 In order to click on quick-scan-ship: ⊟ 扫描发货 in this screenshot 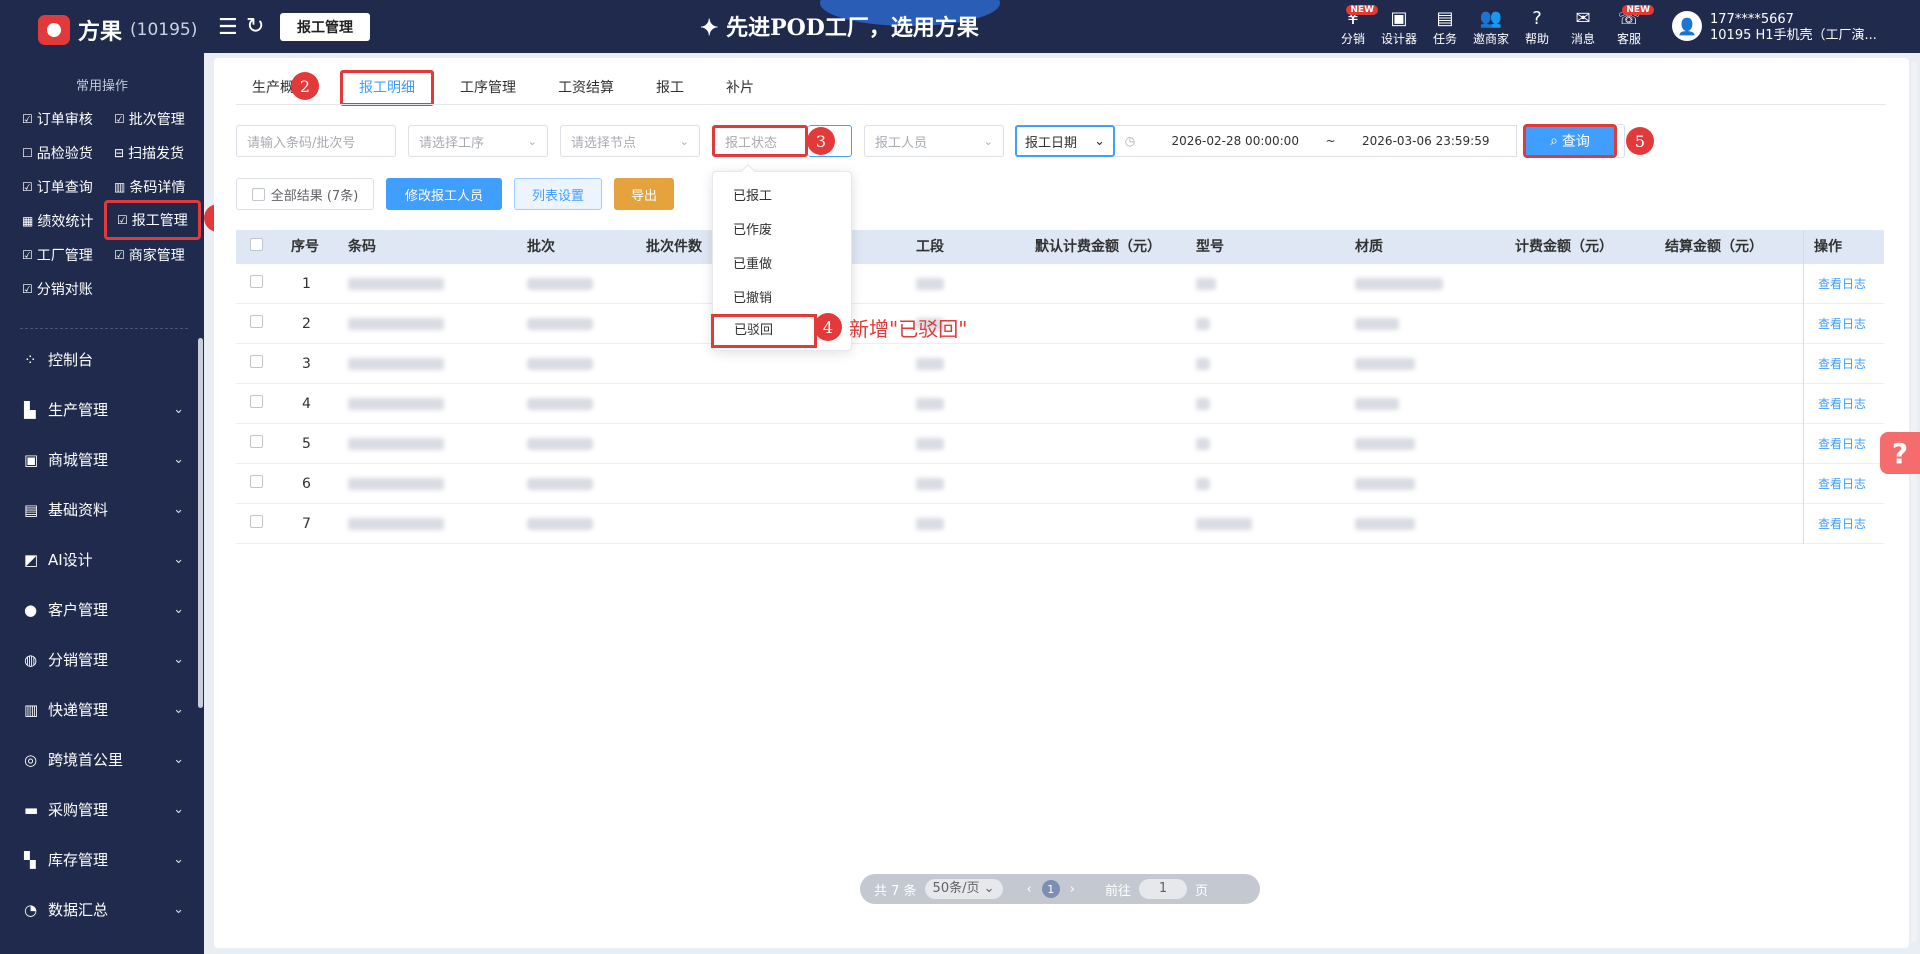, I will do `click(149, 153)`.